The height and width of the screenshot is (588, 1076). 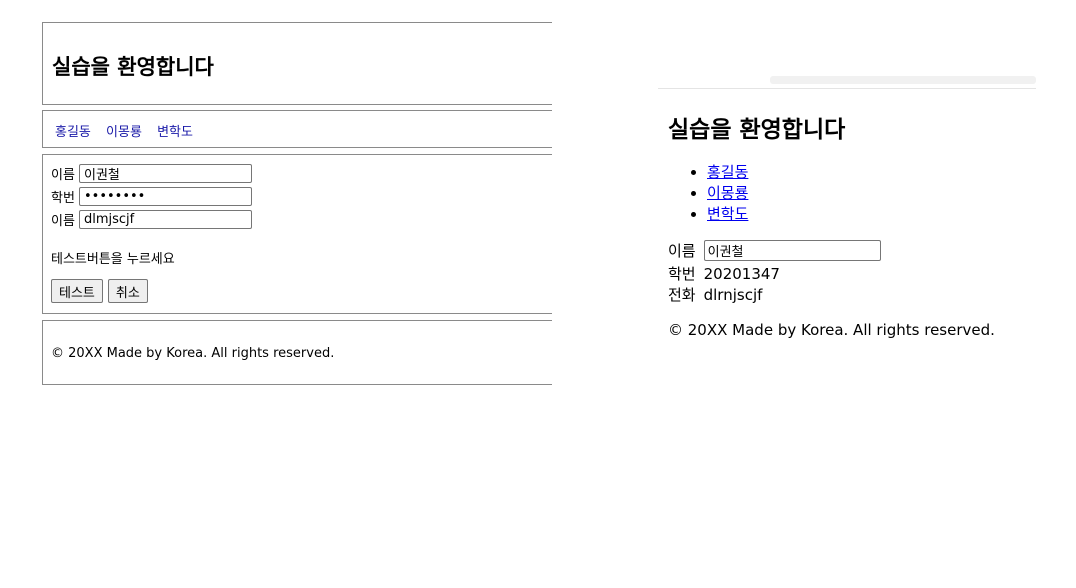 What do you see at coordinates (133, 67) in the screenshot?
I see `header-title: 실습을 환영합니다` at bounding box center [133, 67].